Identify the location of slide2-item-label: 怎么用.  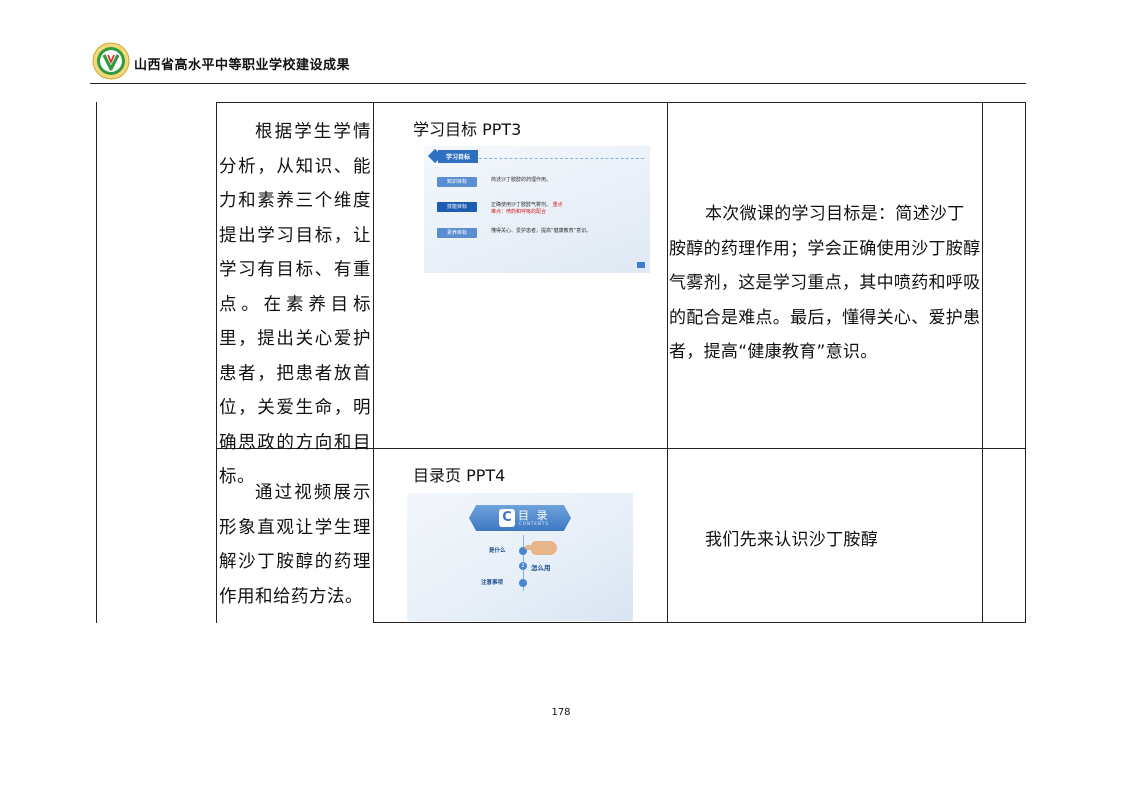
(541, 568).